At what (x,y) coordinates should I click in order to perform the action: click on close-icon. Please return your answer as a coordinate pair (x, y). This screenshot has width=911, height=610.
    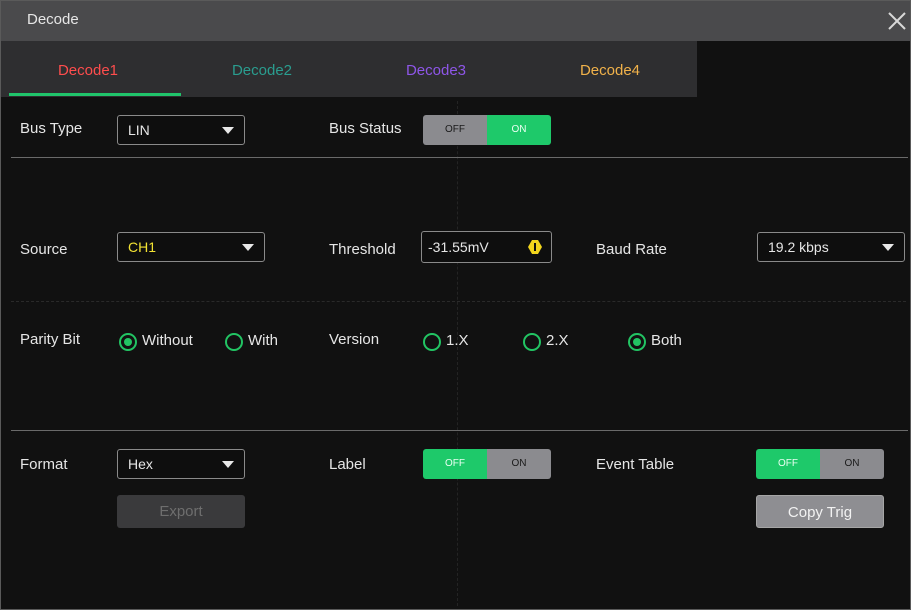
    Looking at the image, I should click on (897, 21).